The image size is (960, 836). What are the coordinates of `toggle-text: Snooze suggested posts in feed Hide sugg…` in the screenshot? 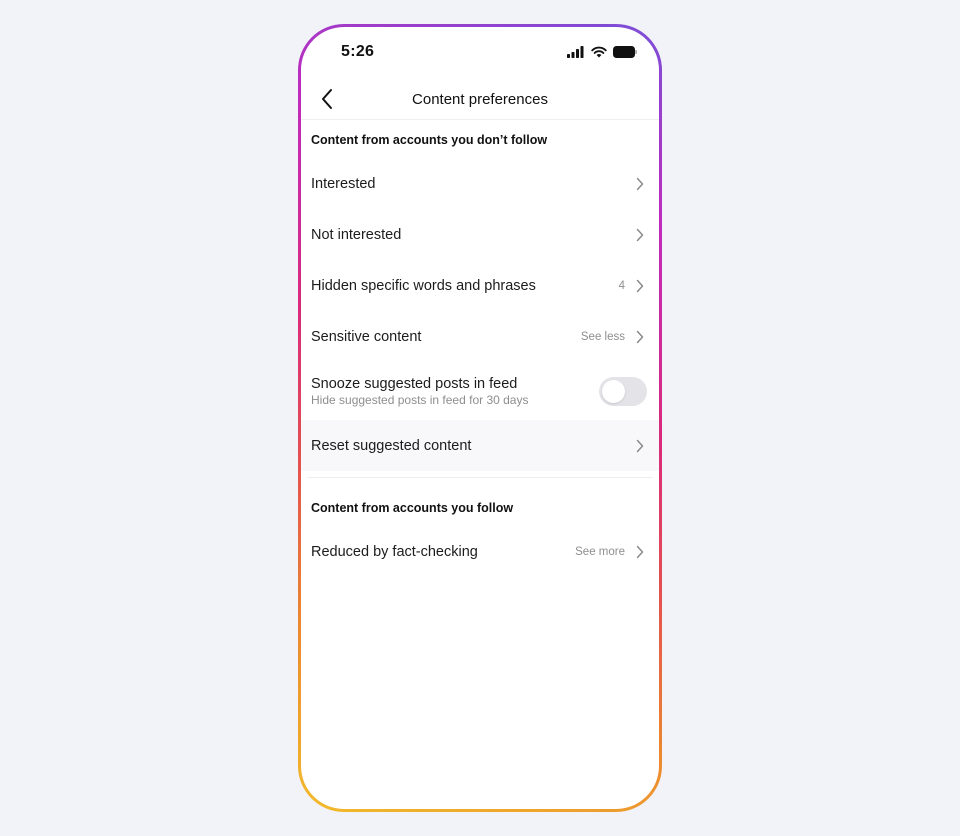 It's located at (455, 391).